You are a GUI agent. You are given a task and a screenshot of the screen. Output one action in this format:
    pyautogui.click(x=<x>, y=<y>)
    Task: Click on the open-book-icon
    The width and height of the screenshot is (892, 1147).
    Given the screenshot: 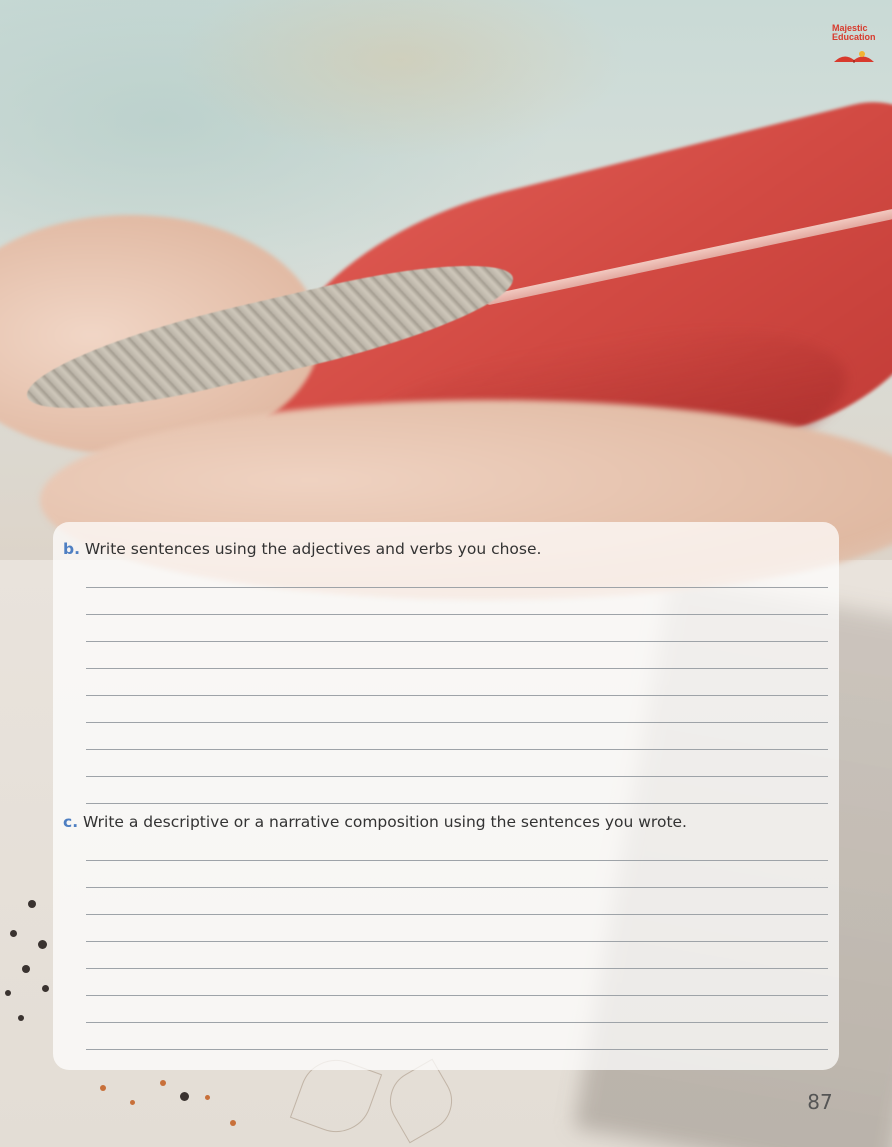 What is the action you would take?
    pyautogui.click(x=854, y=57)
    